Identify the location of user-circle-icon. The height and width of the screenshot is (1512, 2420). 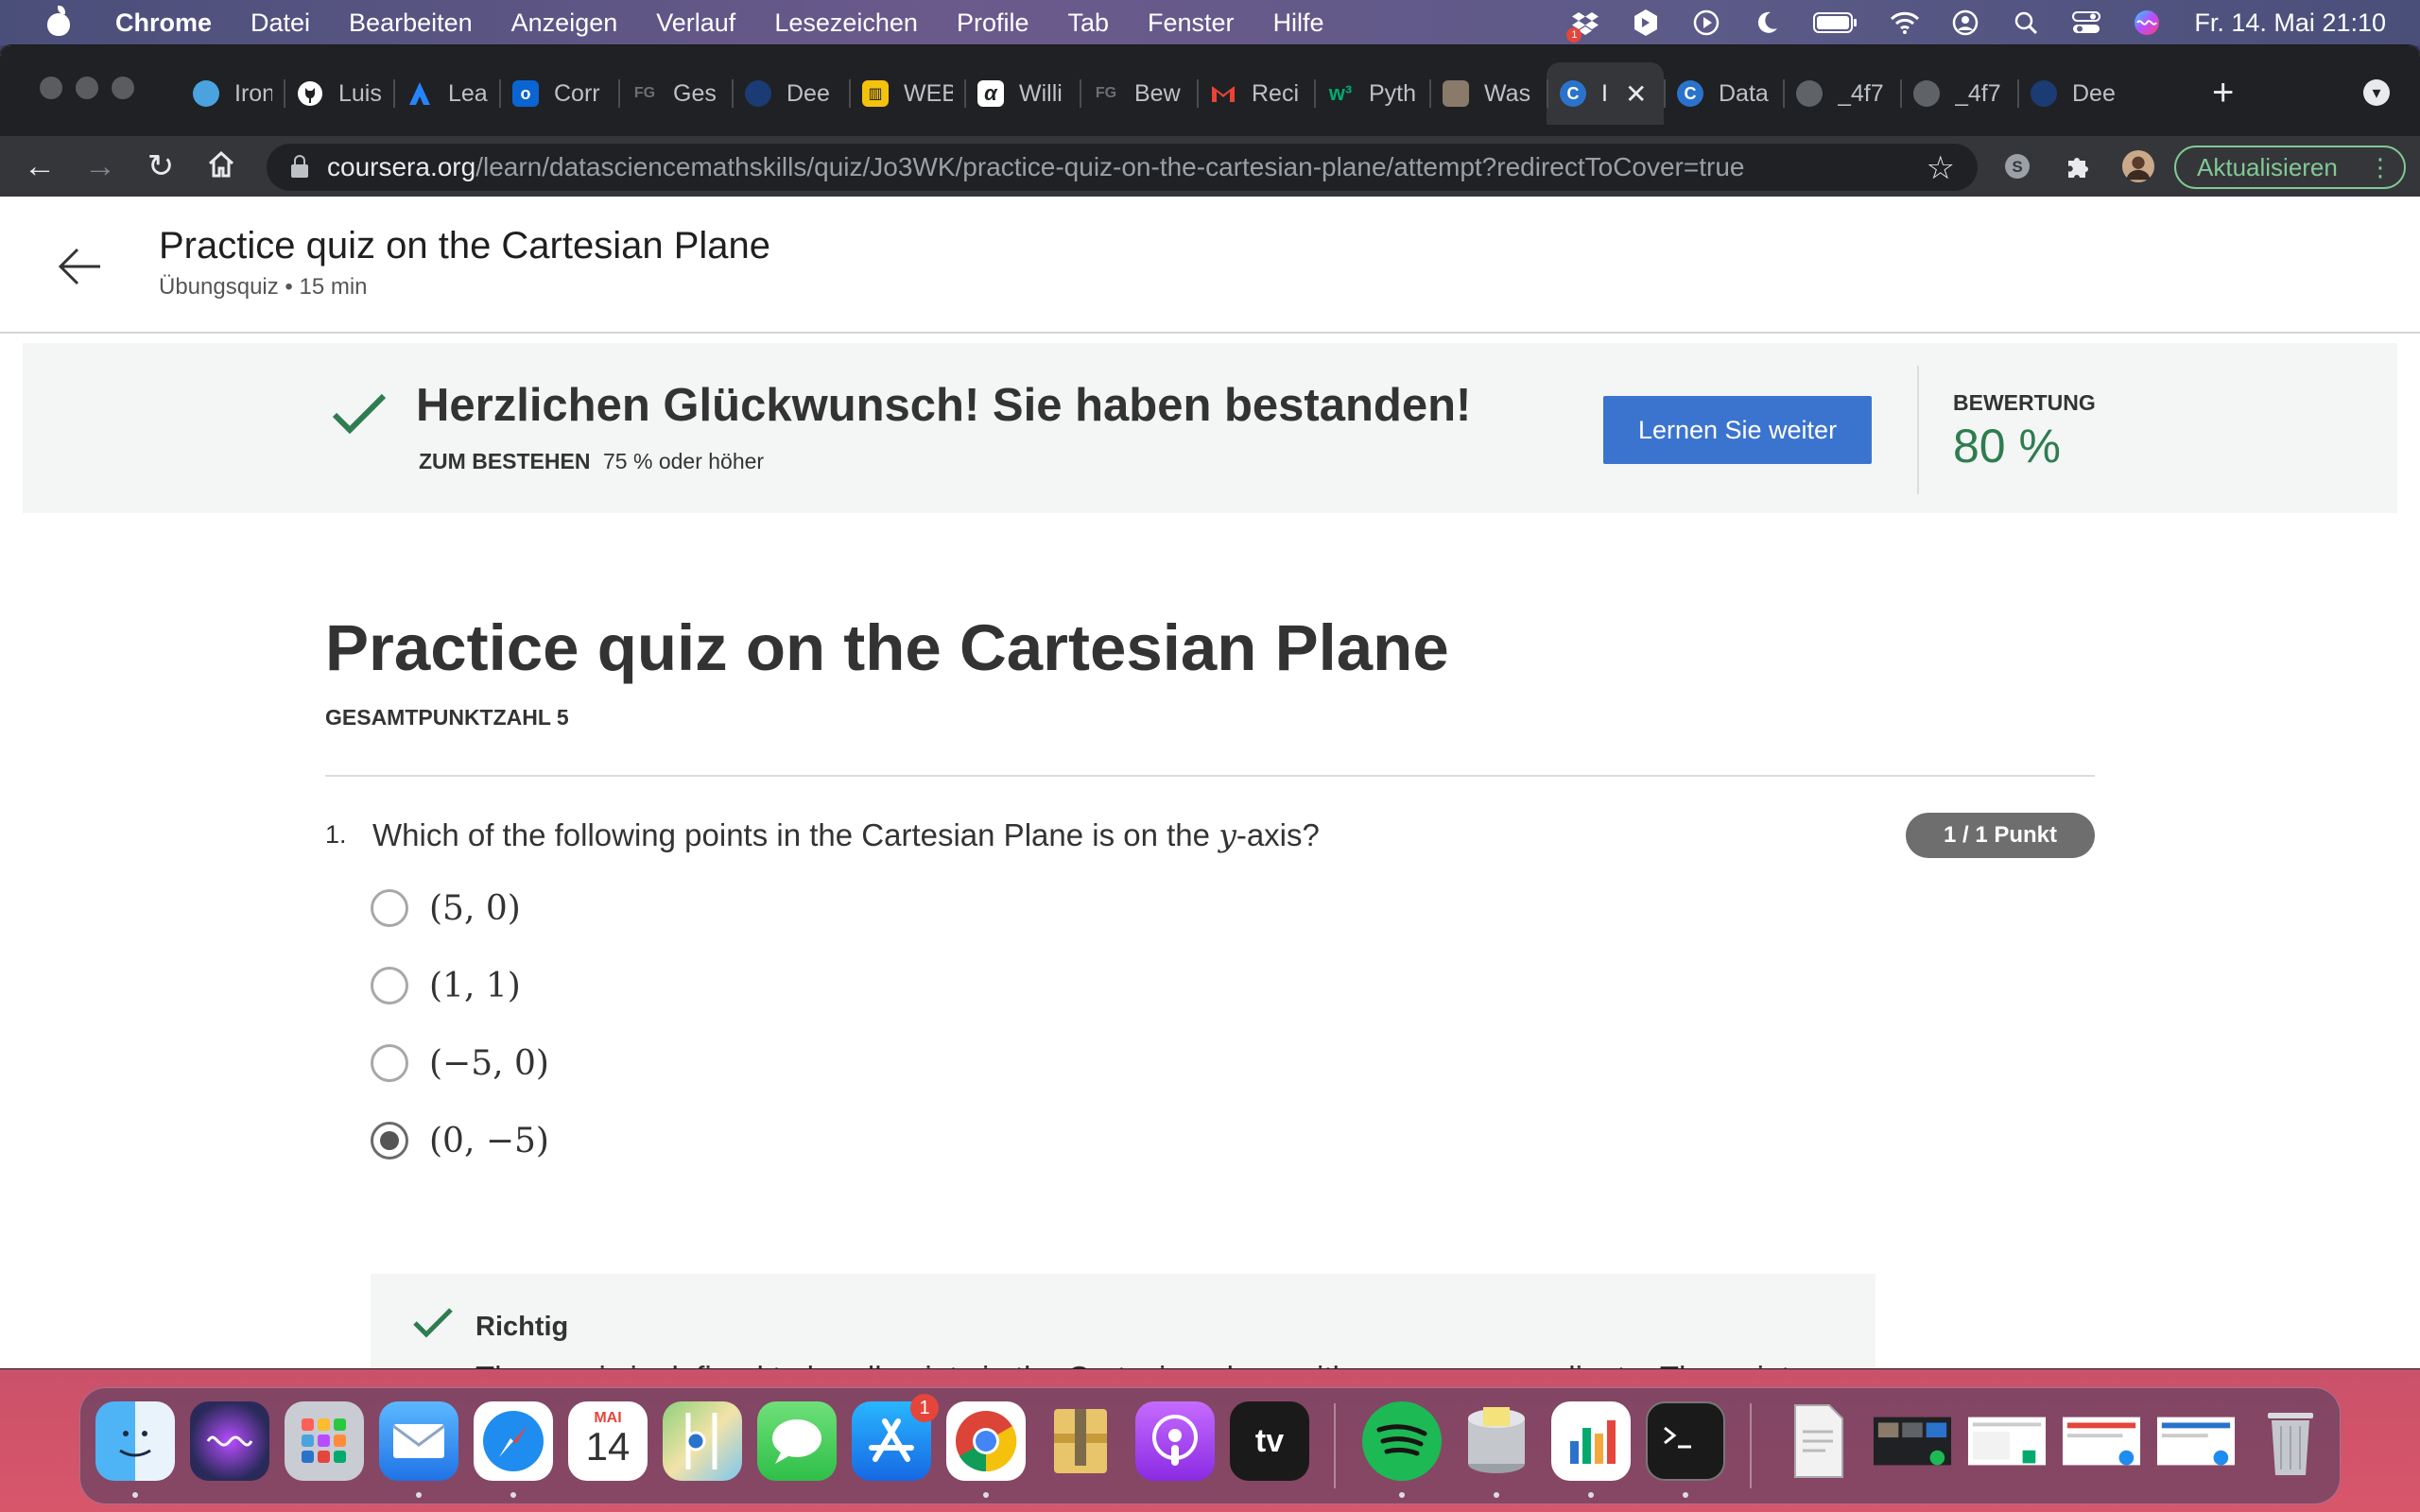
(1965, 23).